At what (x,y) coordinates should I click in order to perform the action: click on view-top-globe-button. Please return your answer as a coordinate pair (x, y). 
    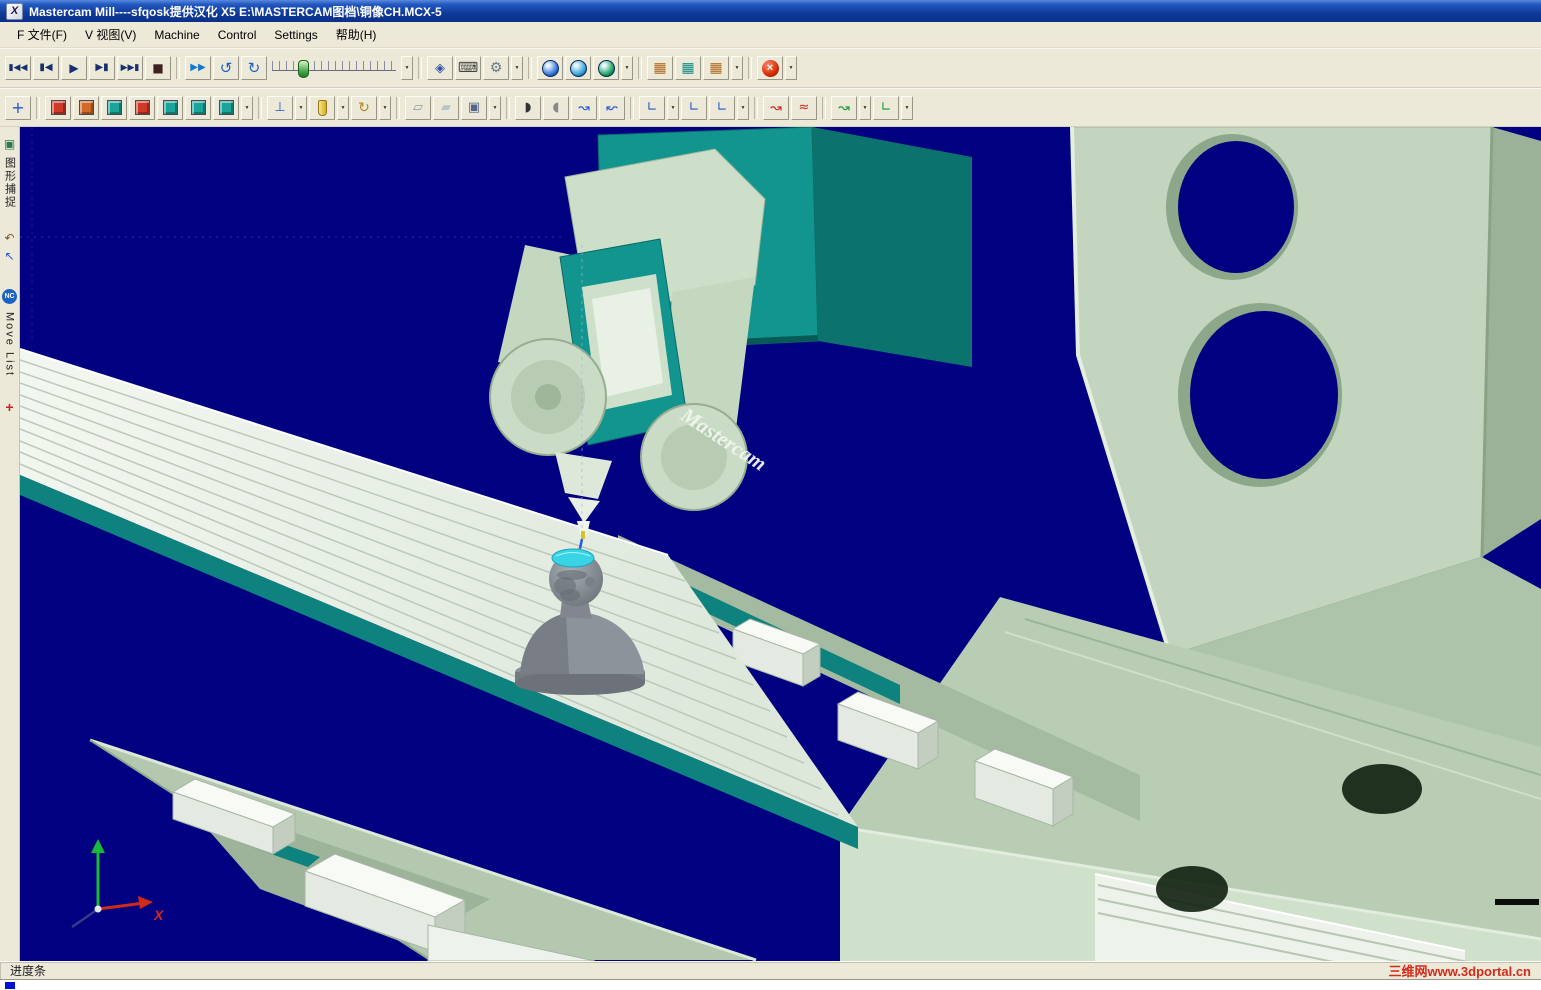
    Looking at the image, I should click on (606, 68).